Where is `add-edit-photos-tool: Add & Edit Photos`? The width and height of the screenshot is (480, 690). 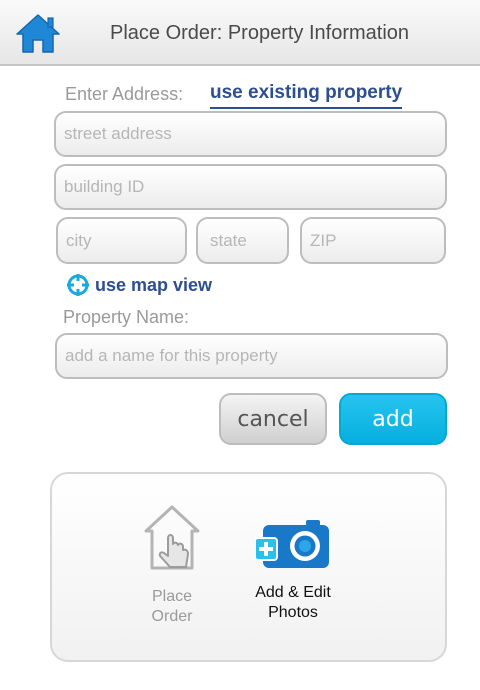
add-edit-photos-tool: Add & Edit Photos is located at coordinates (293, 570).